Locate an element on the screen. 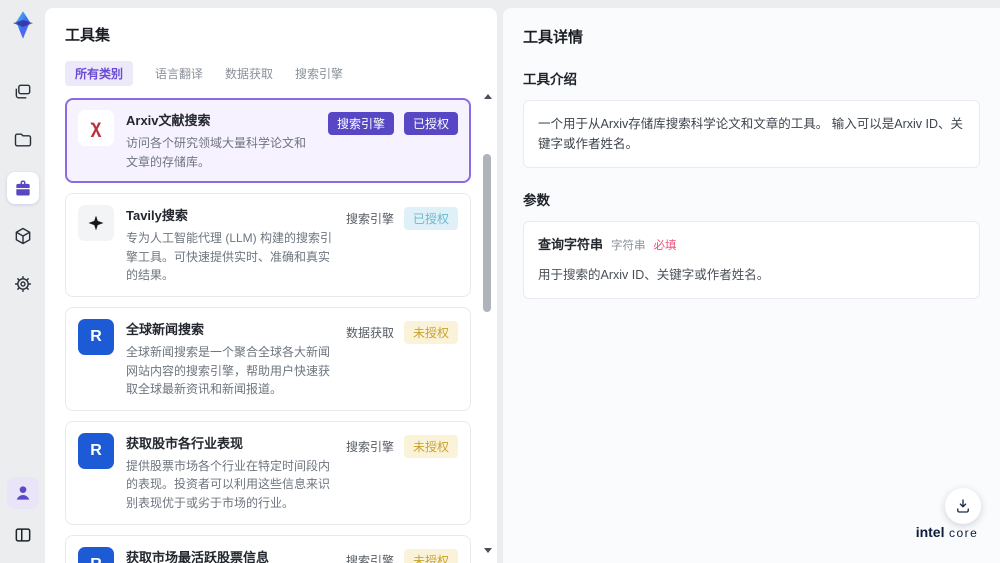 This screenshot has width=1000, height=563. sidebar-item-account is located at coordinates (22, 493).